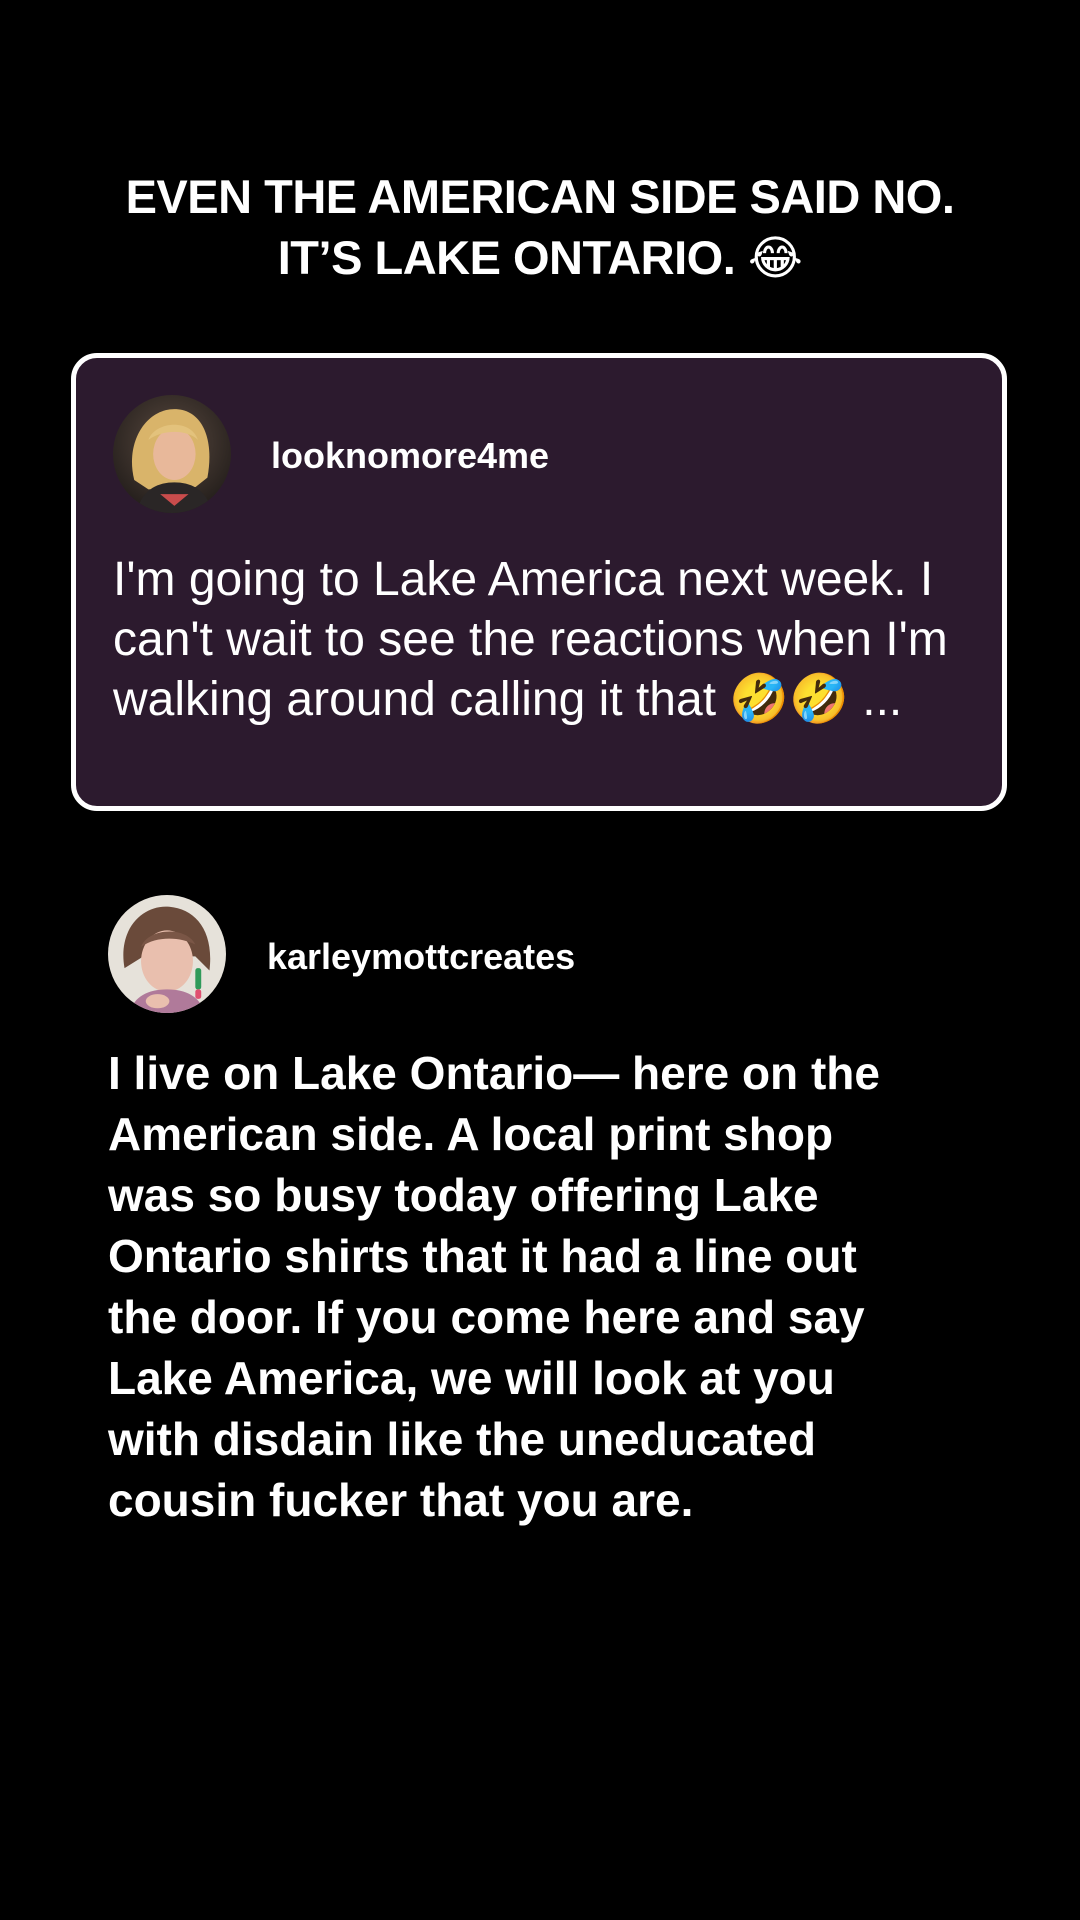  I want to click on reply-line: American side. A local print shop, so click(471, 1134).